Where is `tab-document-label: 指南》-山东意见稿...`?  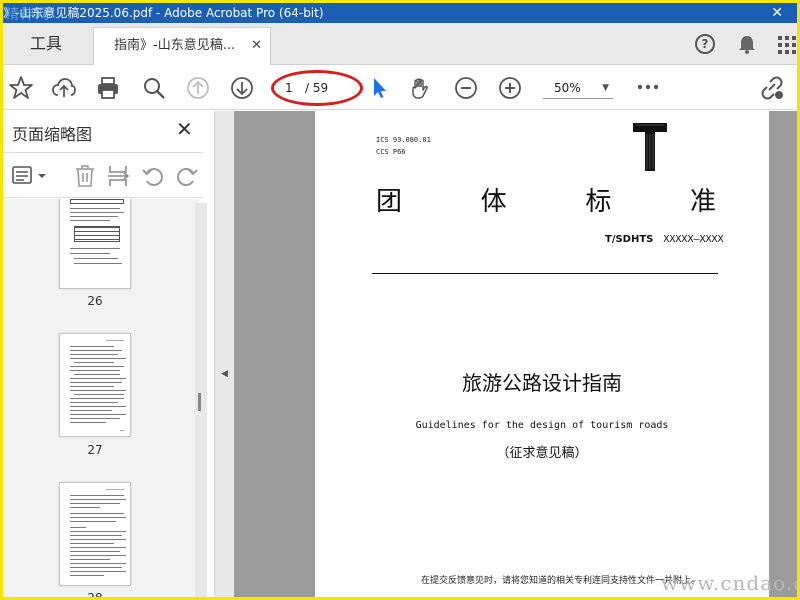 tab-document-label: 指南》-山东意见稿... is located at coordinates (175, 45).